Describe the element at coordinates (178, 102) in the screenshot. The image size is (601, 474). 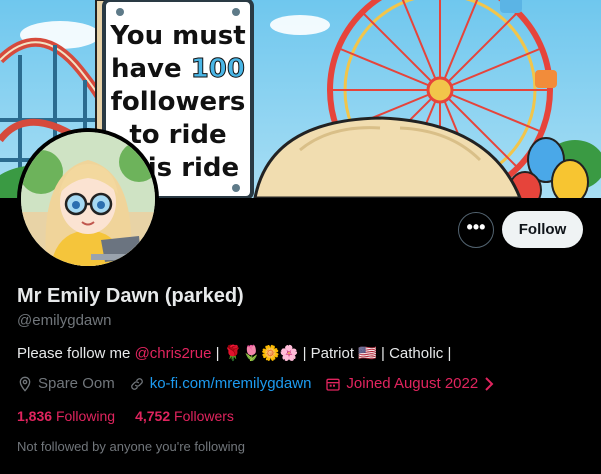
I see `sign-line-3: followers` at that location.